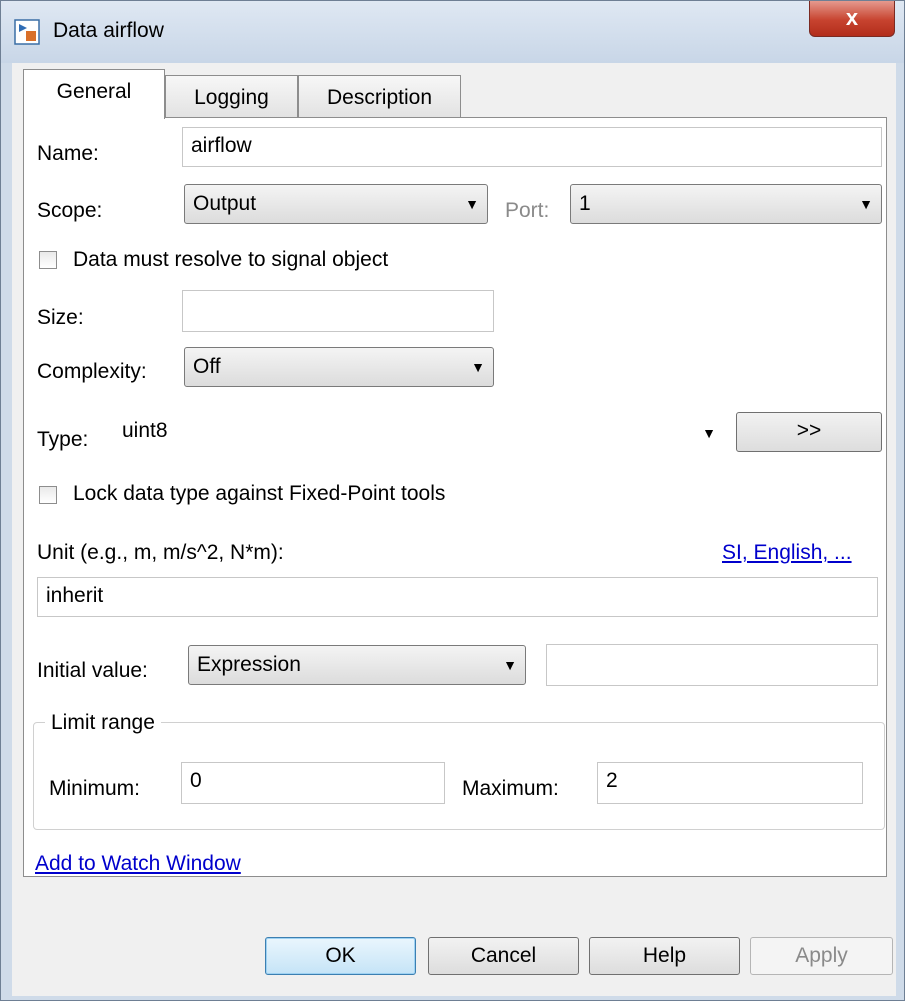 The height and width of the screenshot is (1001, 905). What do you see at coordinates (379, 97) in the screenshot?
I see `tab-description: Description` at bounding box center [379, 97].